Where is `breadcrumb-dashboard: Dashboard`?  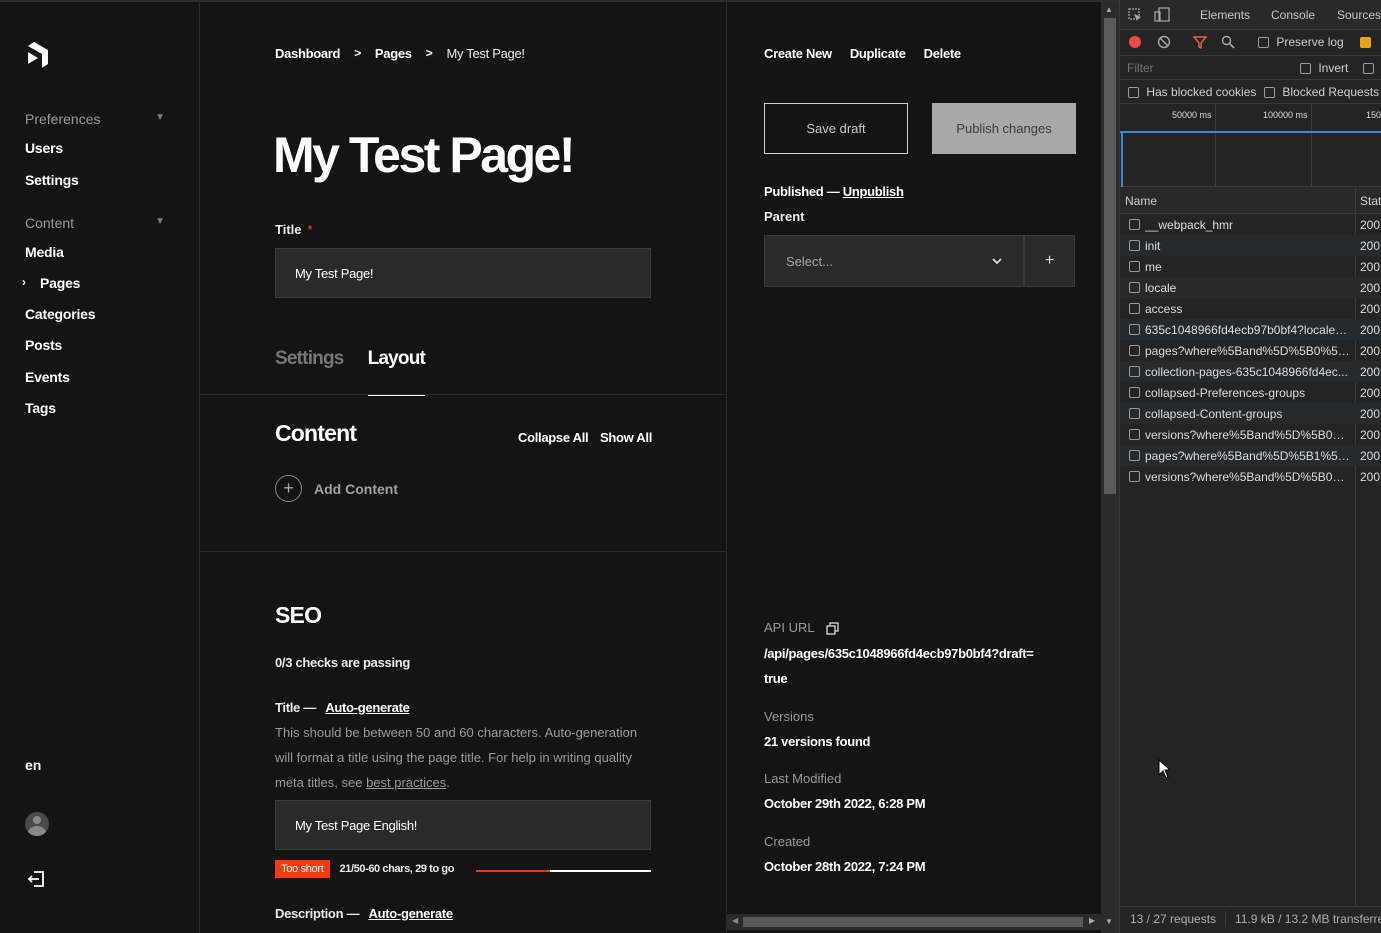
breadcrumb-dashboard: Dashboard is located at coordinates (308, 53).